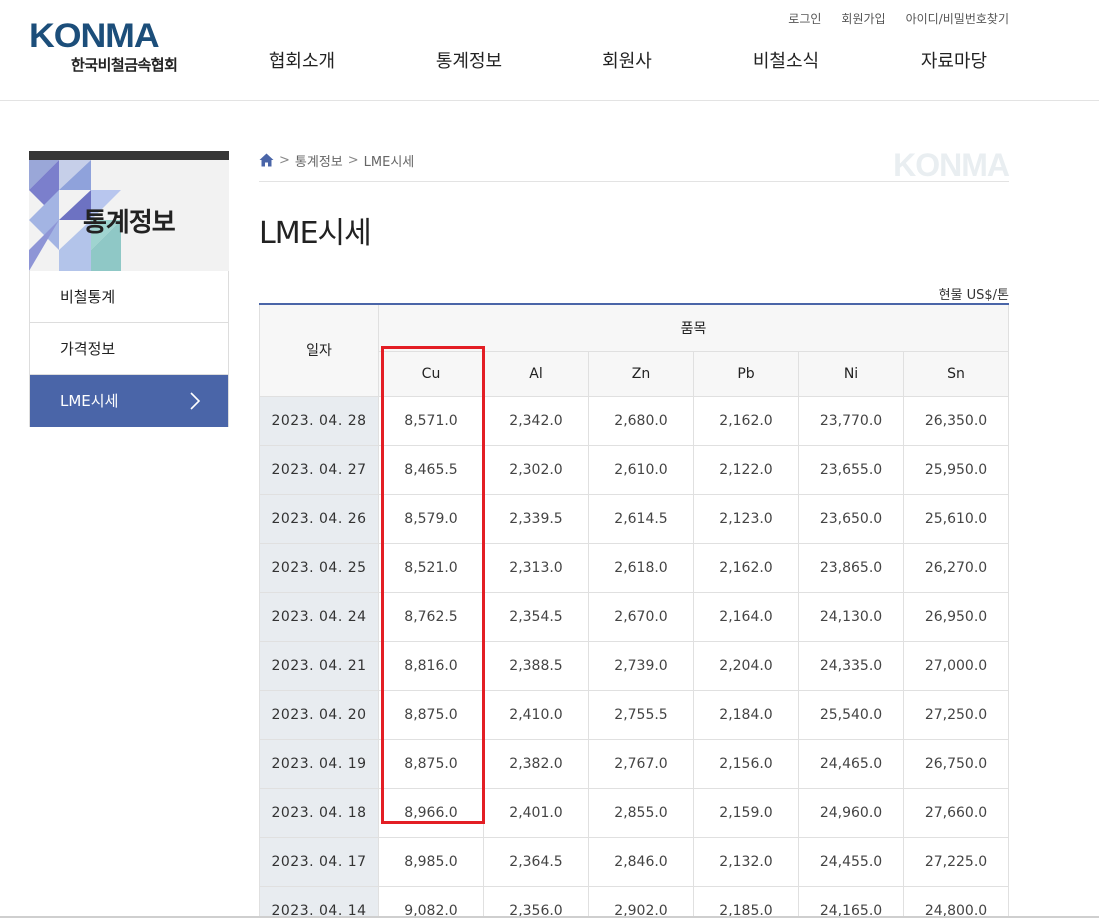 Image resolution: width=1099 pixels, height=918 pixels. What do you see at coordinates (746, 812) in the screenshot?
I see `price-cell-pb: 2,159.0` at bounding box center [746, 812].